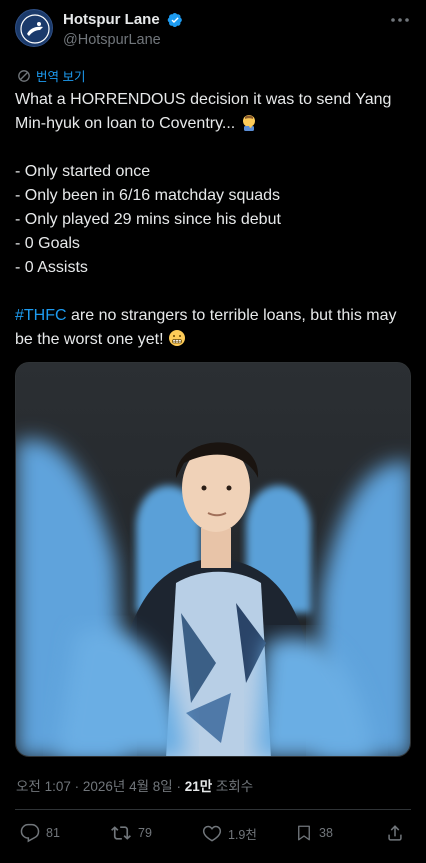 This screenshot has height=863, width=426. I want to click on repost-count: 79, so click(145, 833).